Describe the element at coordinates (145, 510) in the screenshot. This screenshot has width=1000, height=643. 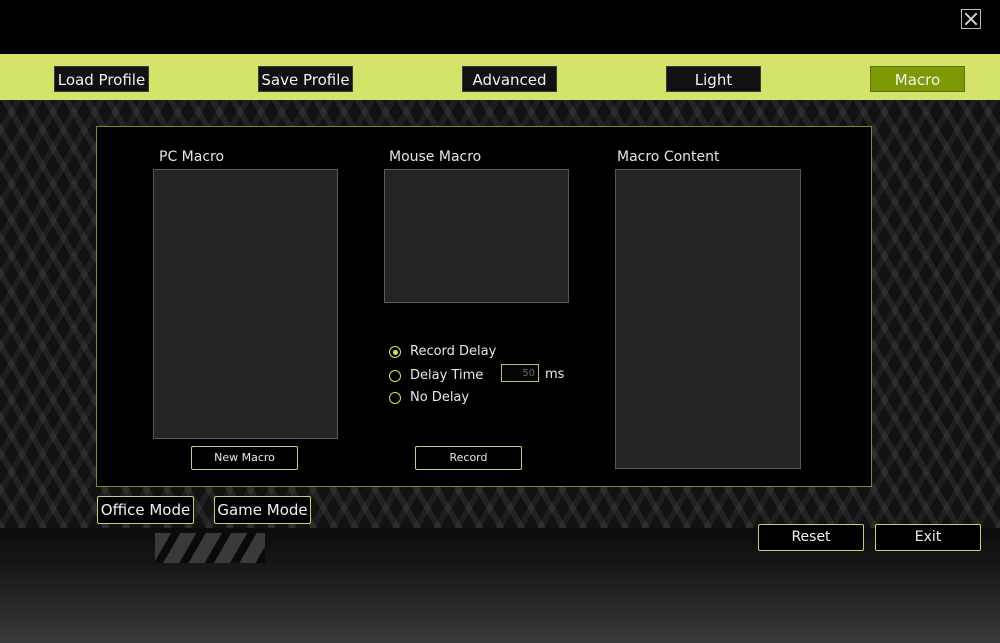
I see `office-mode-button: Office Mode` at that location.